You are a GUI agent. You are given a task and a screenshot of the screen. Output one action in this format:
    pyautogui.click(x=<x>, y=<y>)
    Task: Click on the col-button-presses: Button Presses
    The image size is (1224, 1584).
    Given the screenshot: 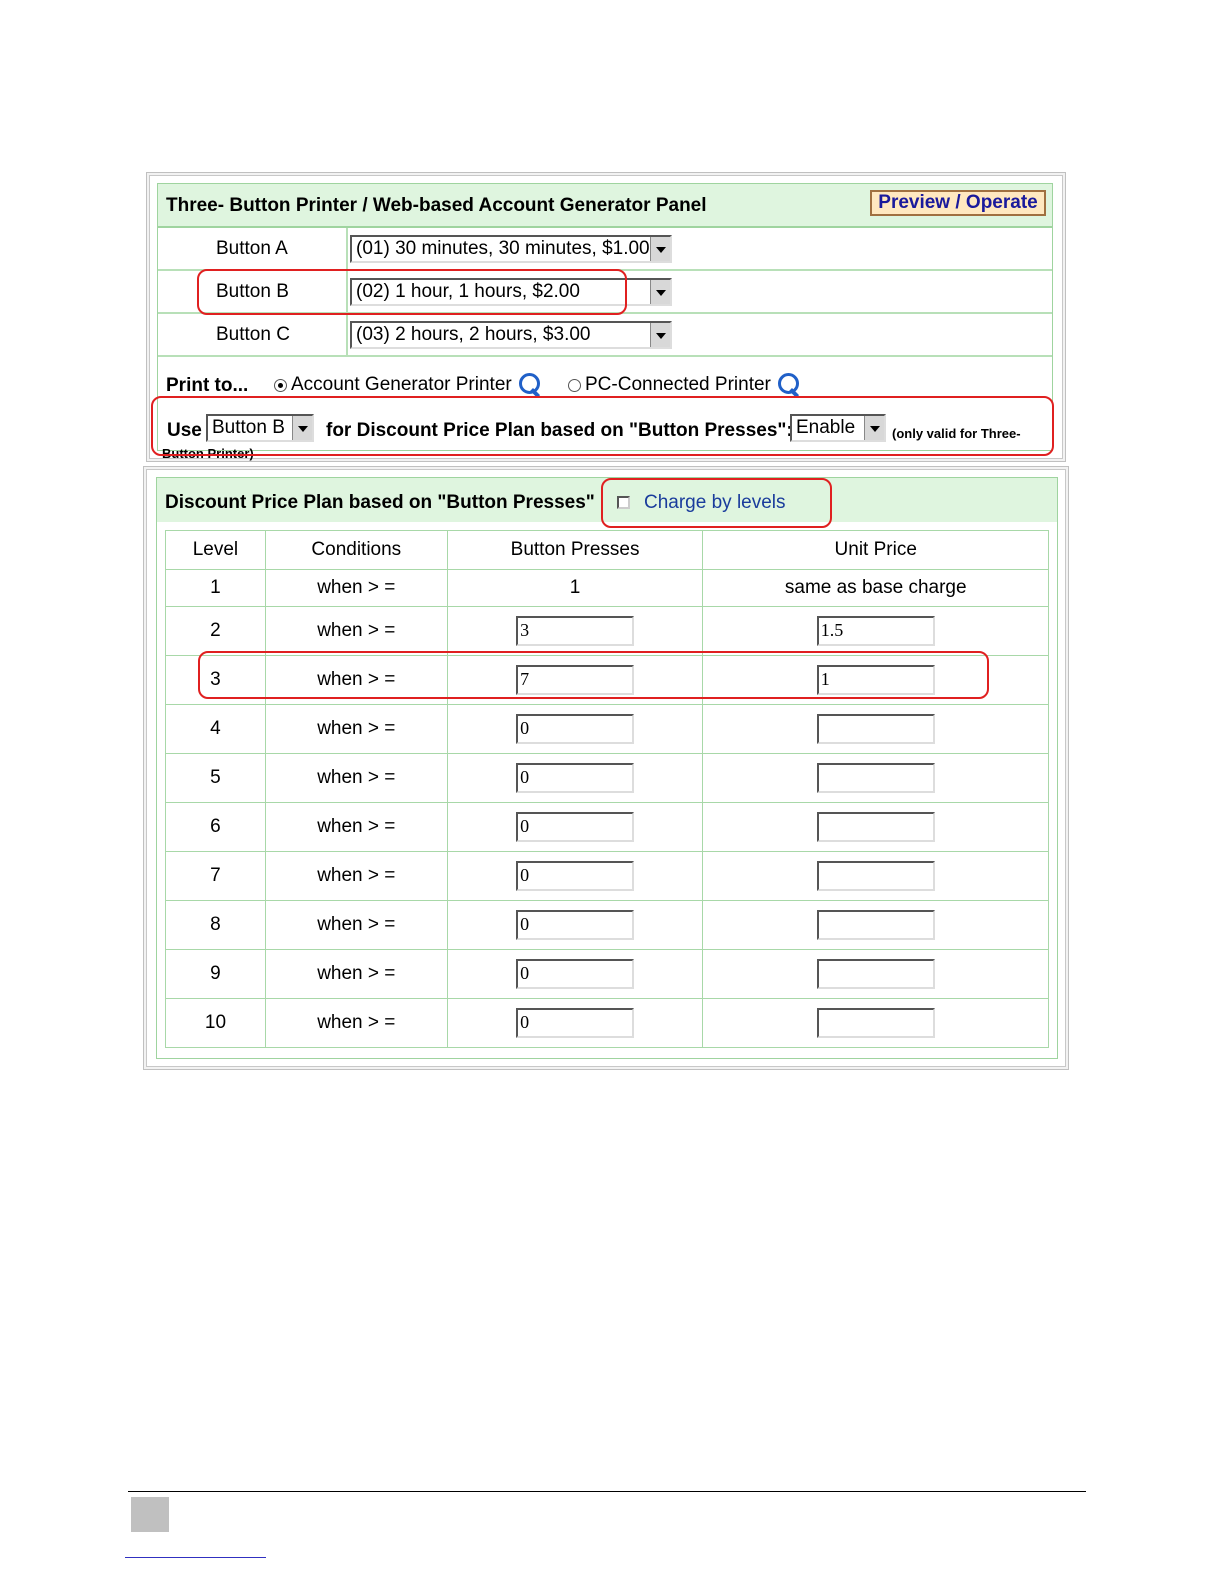 What is the action you would take?
    pyautogui.click(x=575, y=550)
    